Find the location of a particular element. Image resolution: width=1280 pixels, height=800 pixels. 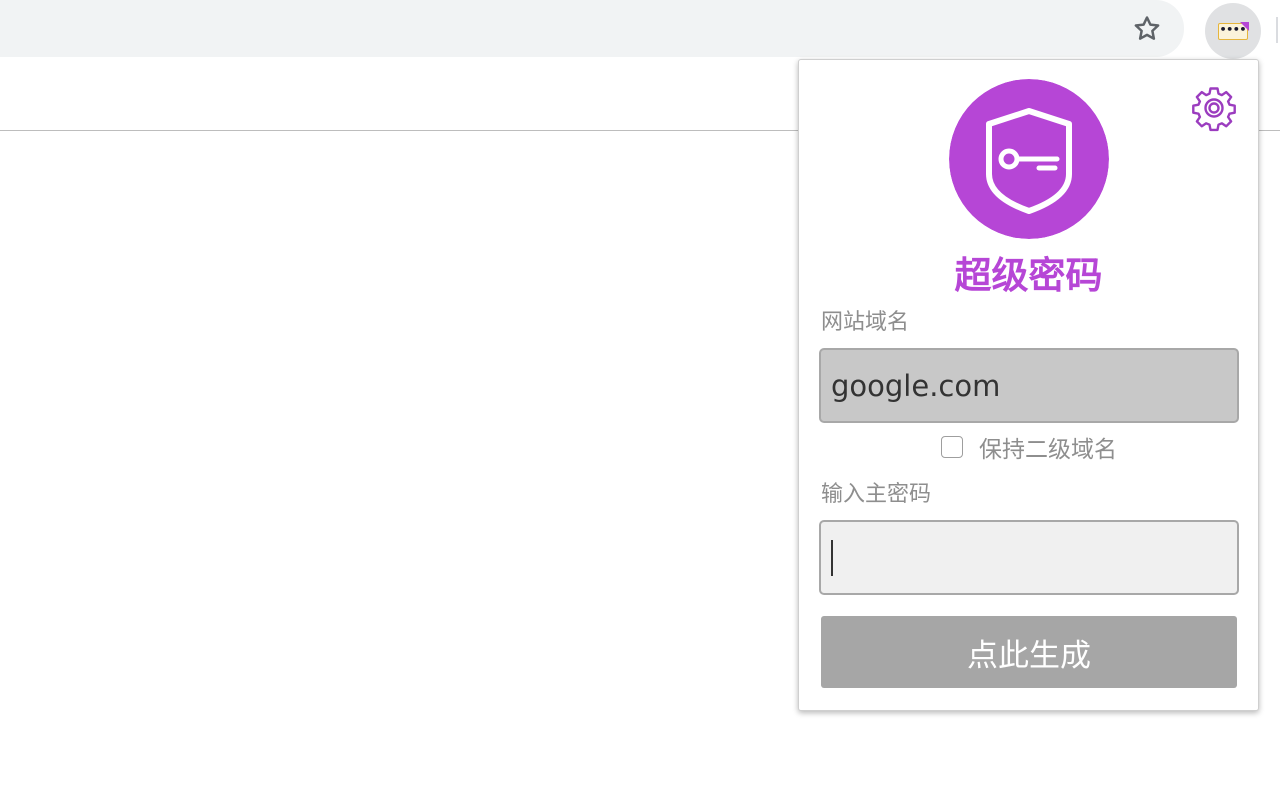

gear-icon is located at coordinates (1214, 109).